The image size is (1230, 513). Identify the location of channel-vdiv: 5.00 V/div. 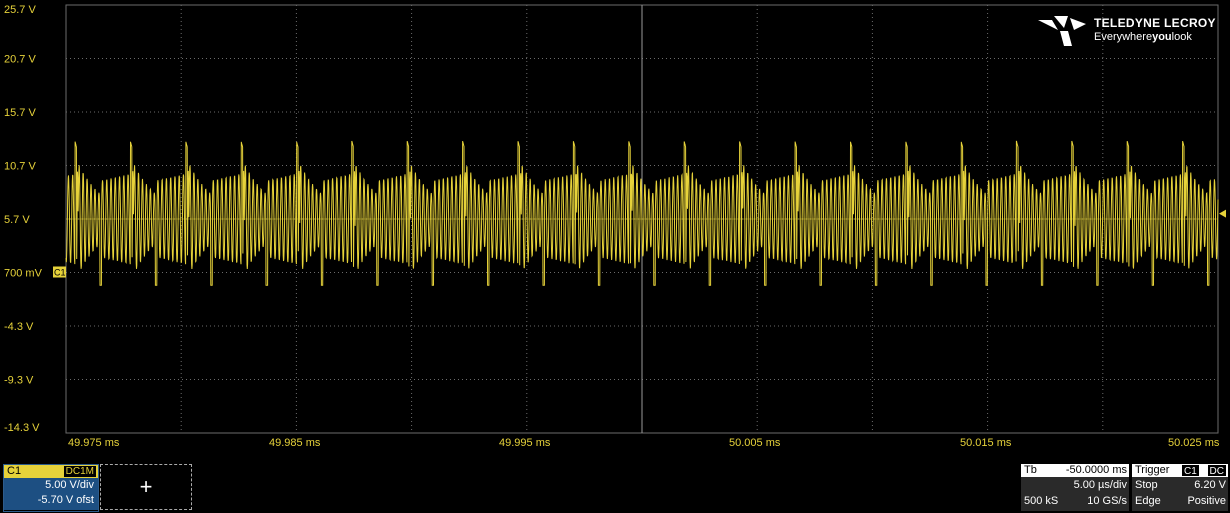
(69, 485).